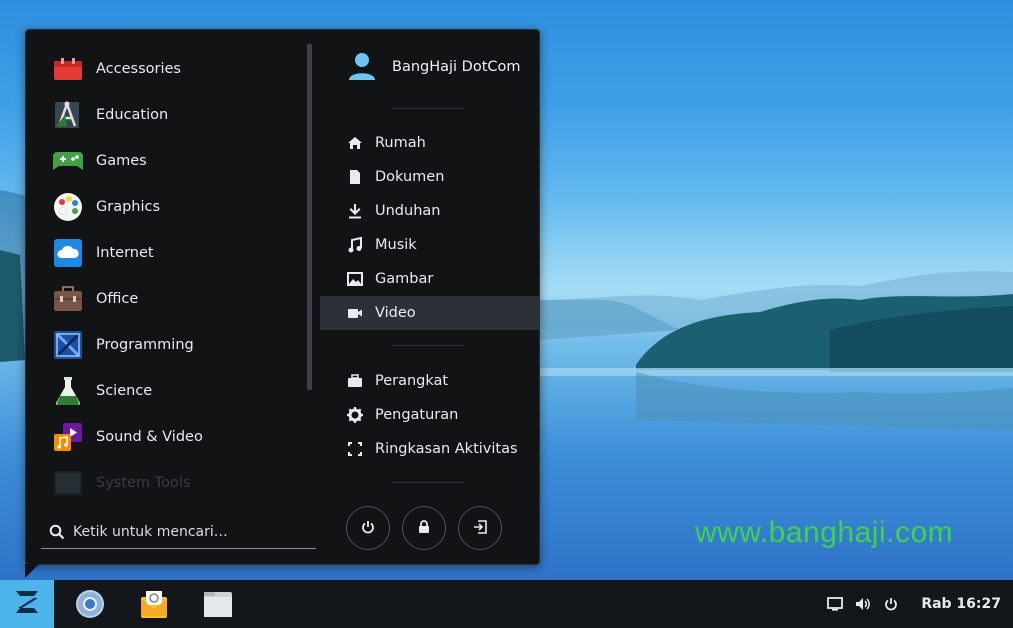 The image size is (1013, 628). Describe the element at coordinates (355, 177) in the screenshot. I see `document-icon` at that location.